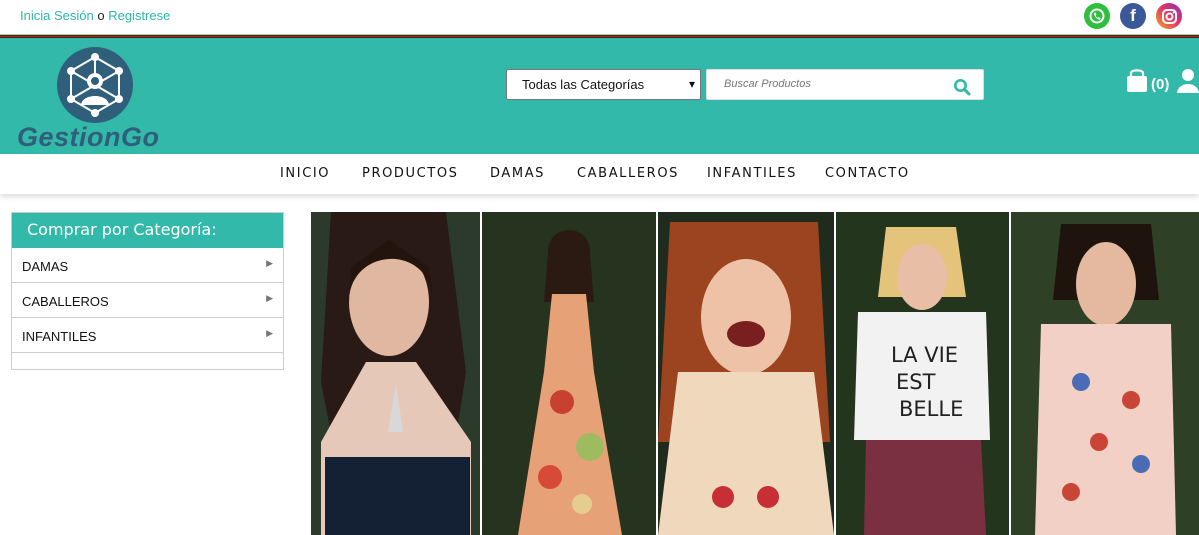 Image resolution: width=1199 pixels, height=535 pixels. What do you see at coordinates (752, 173) in the screenshot?
I see `nav-item-infantiles: INFANTILES` at bounding box center [752, 173].